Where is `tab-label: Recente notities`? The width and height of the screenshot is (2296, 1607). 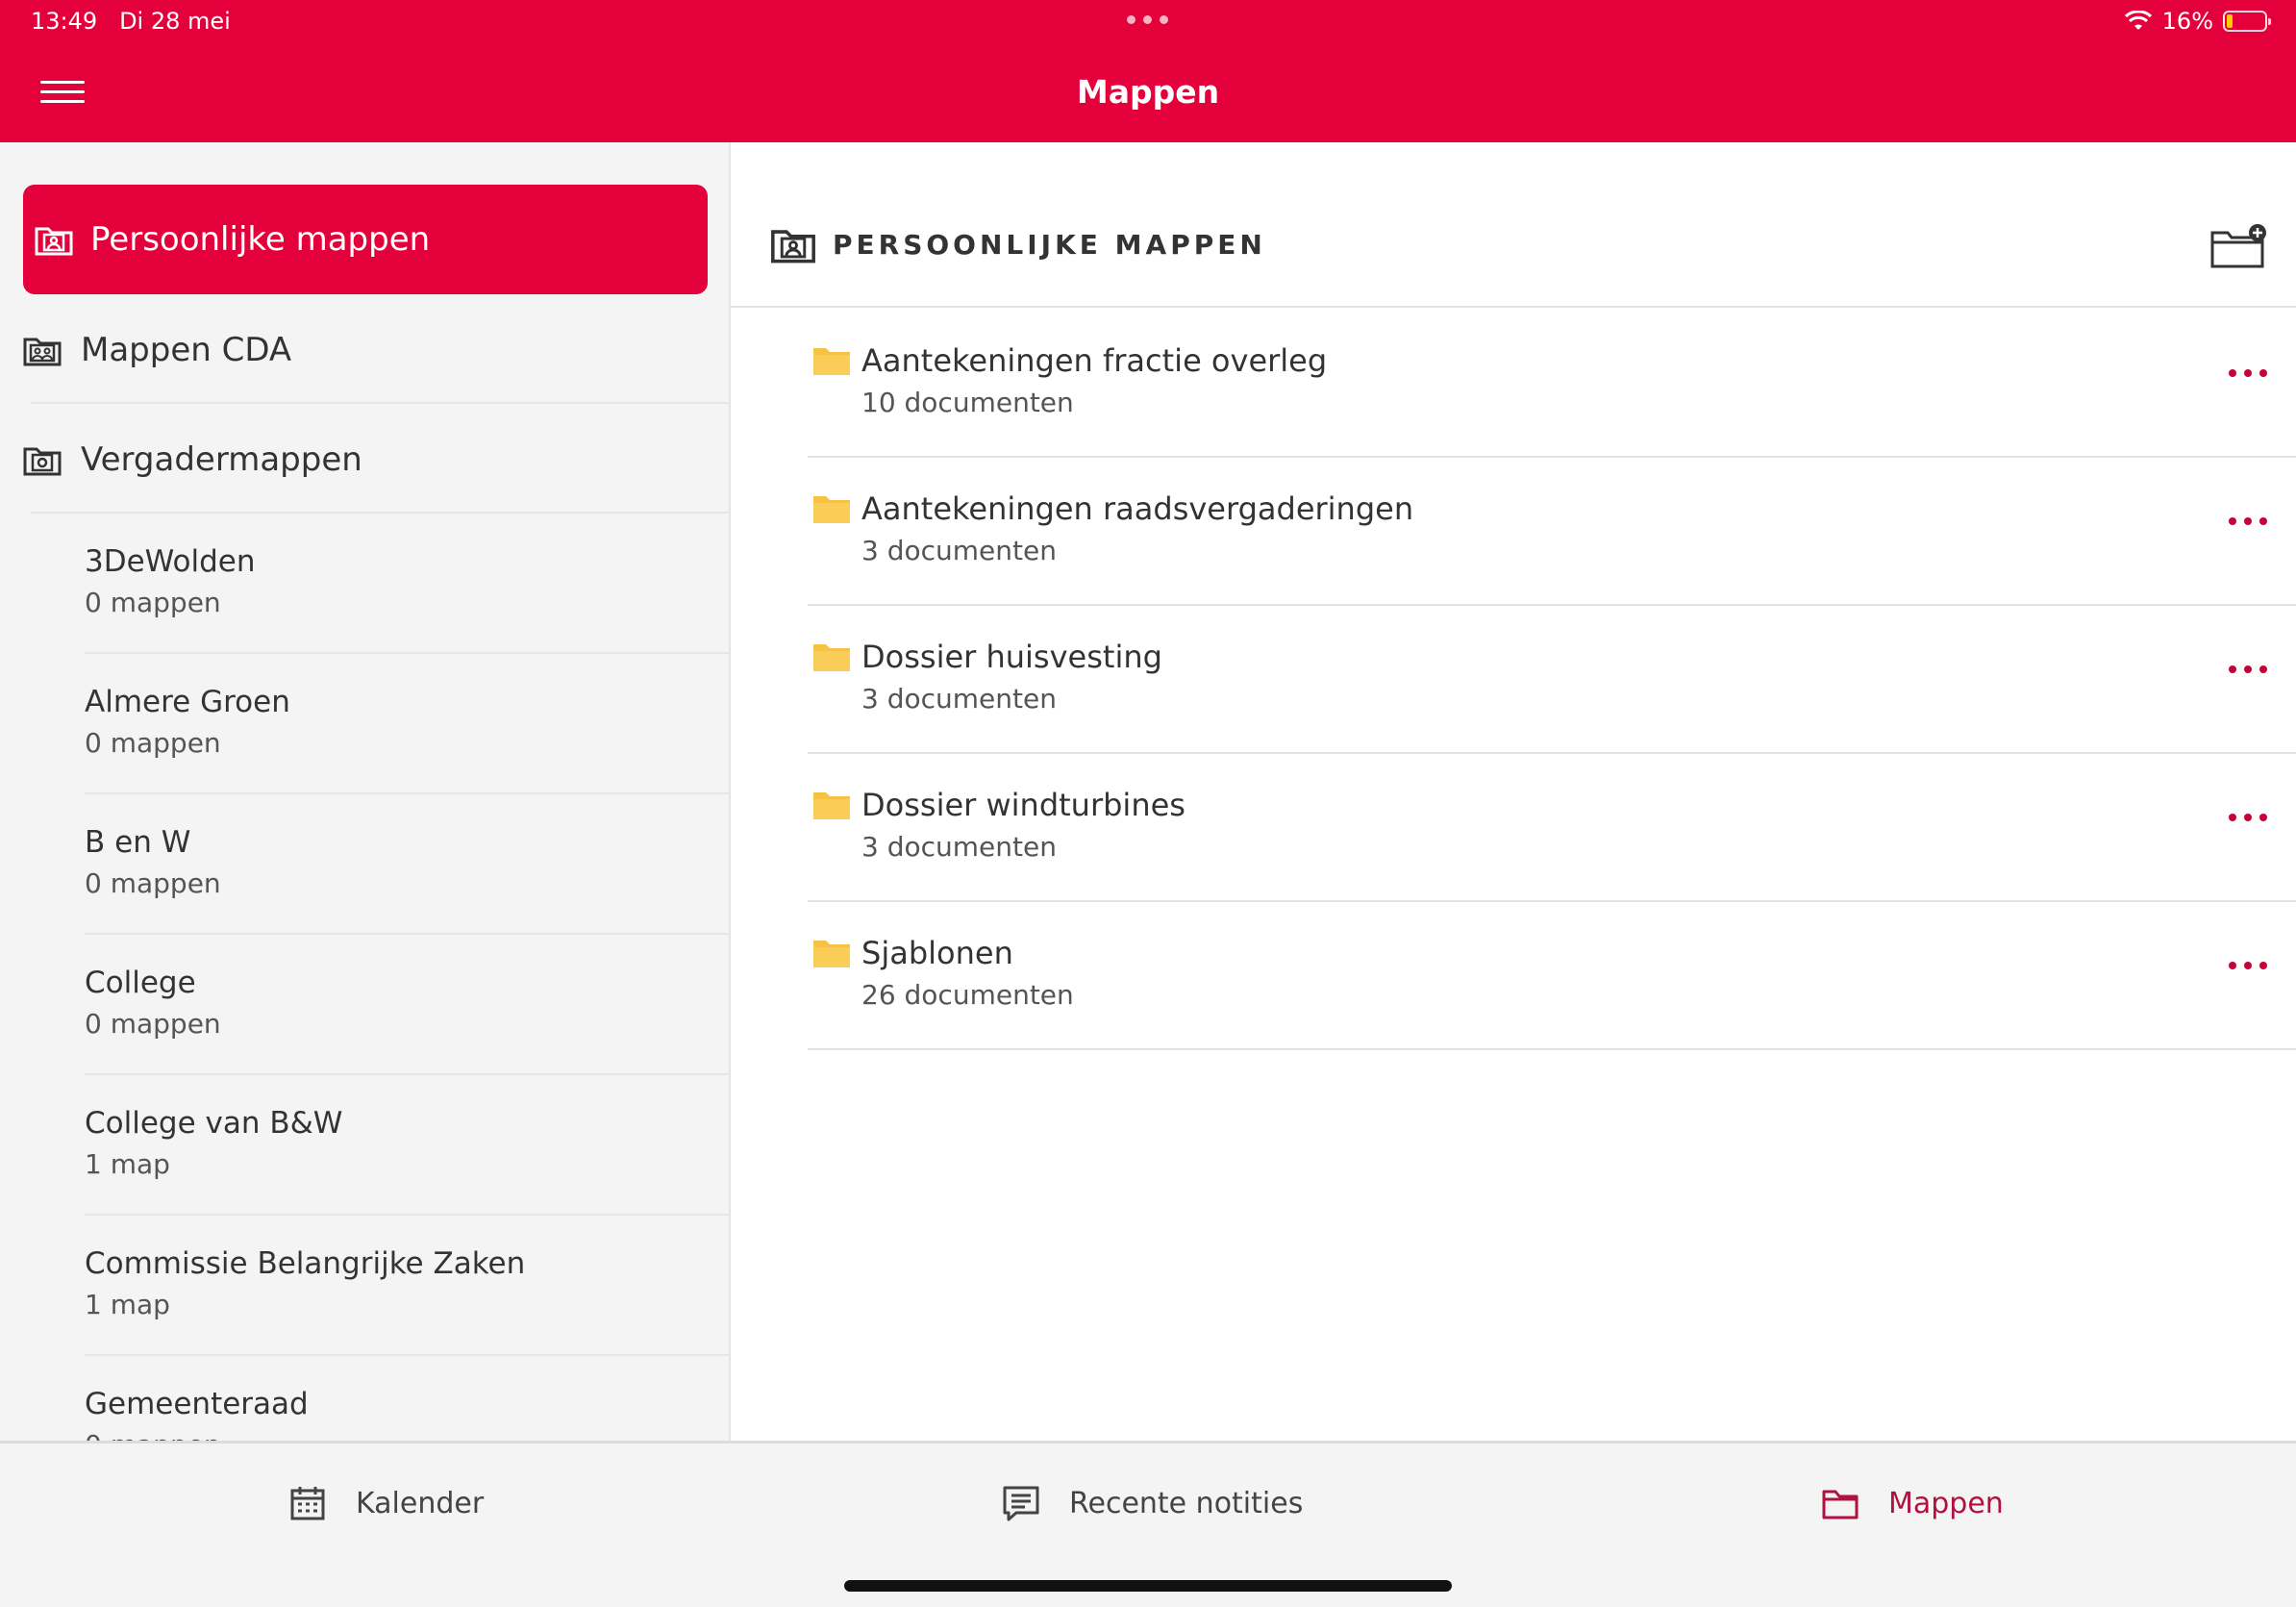
tab-label: Recente notities is located at coordinates (1186, 1503).